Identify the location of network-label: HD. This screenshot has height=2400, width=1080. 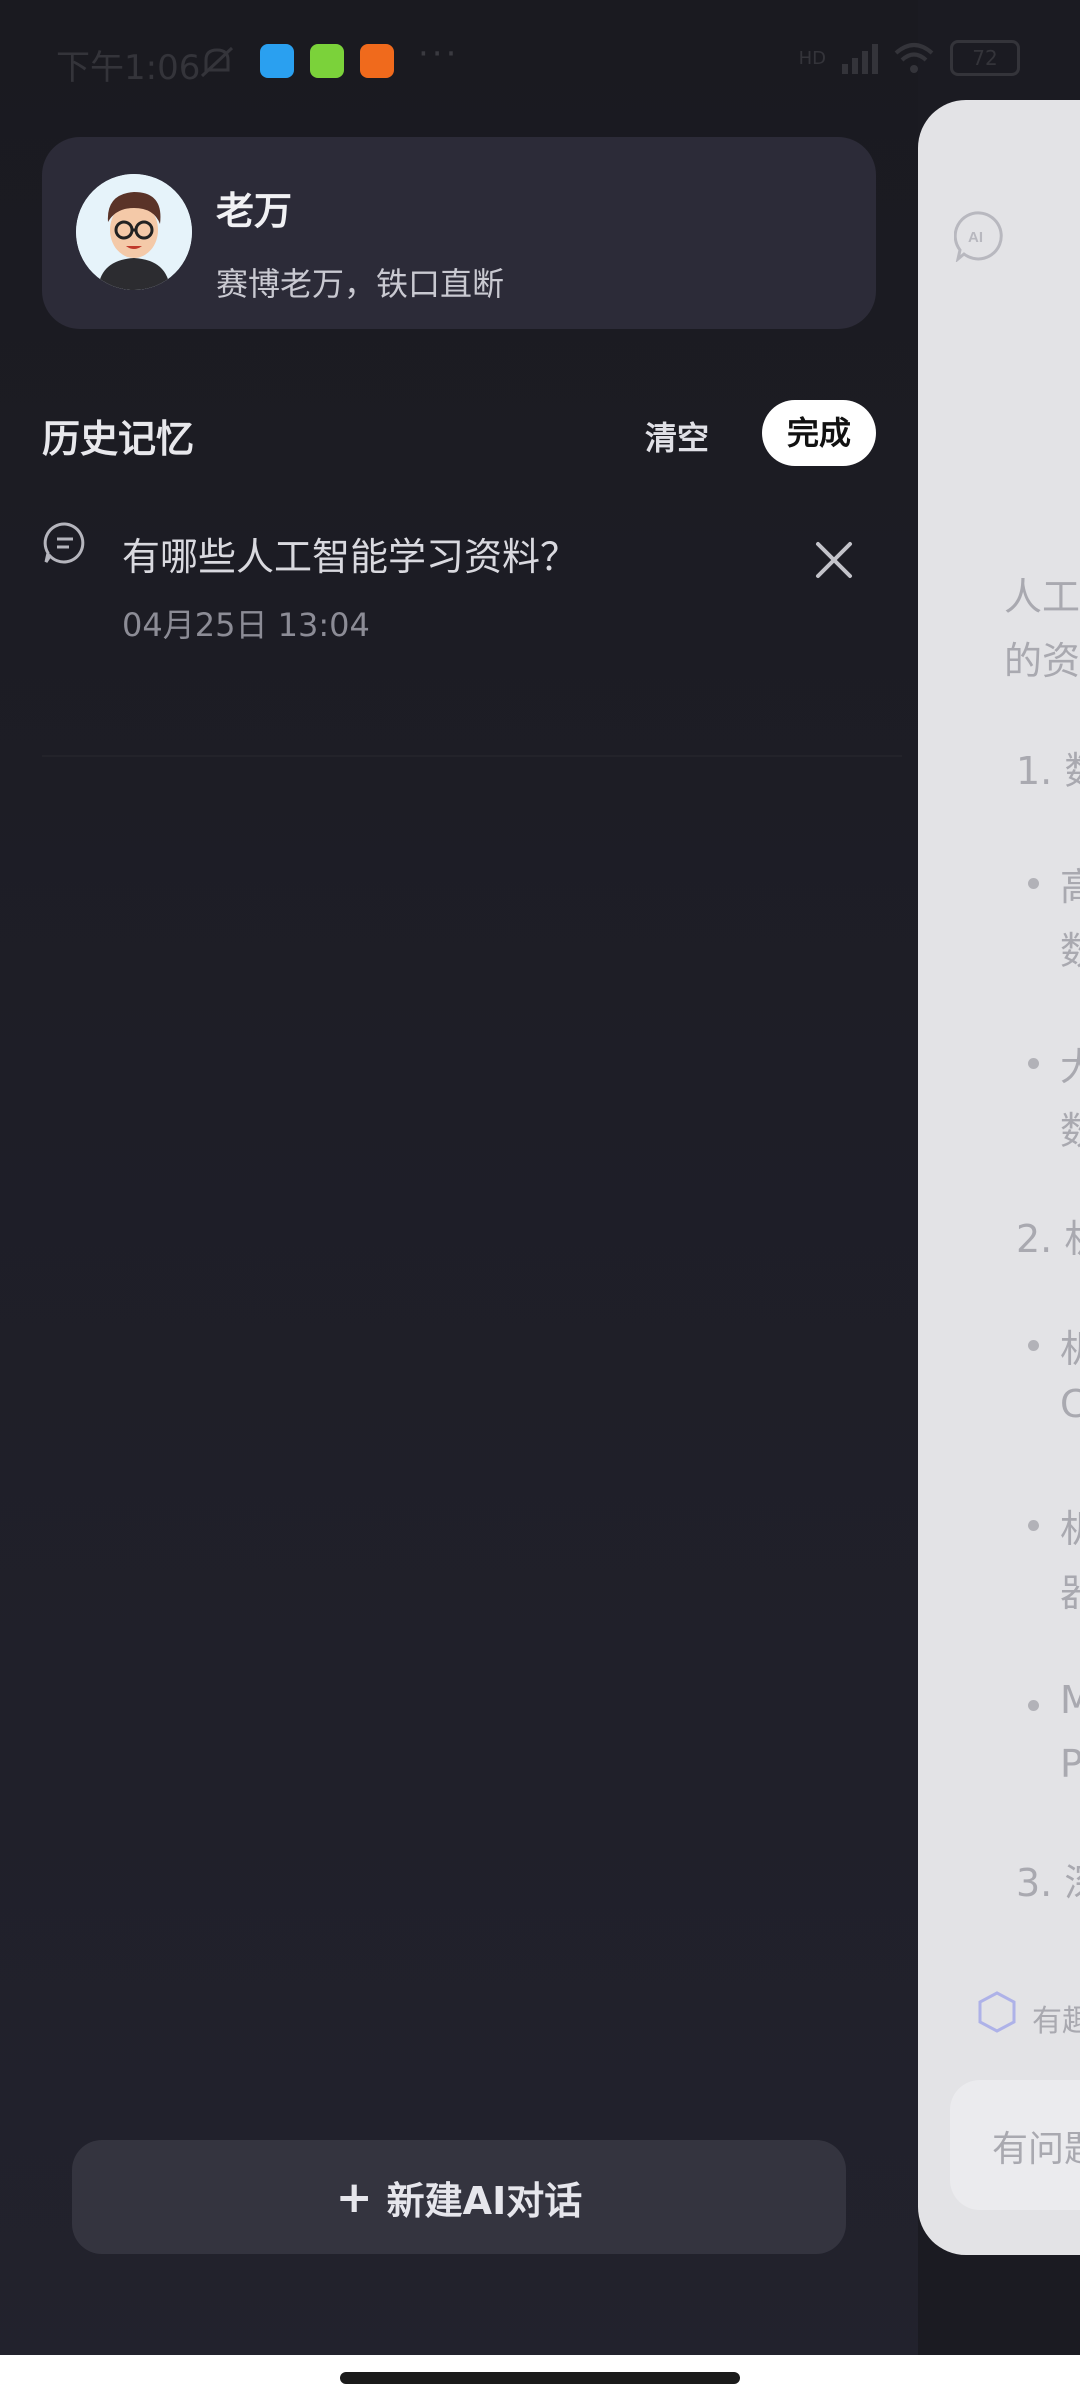
(812, 58).